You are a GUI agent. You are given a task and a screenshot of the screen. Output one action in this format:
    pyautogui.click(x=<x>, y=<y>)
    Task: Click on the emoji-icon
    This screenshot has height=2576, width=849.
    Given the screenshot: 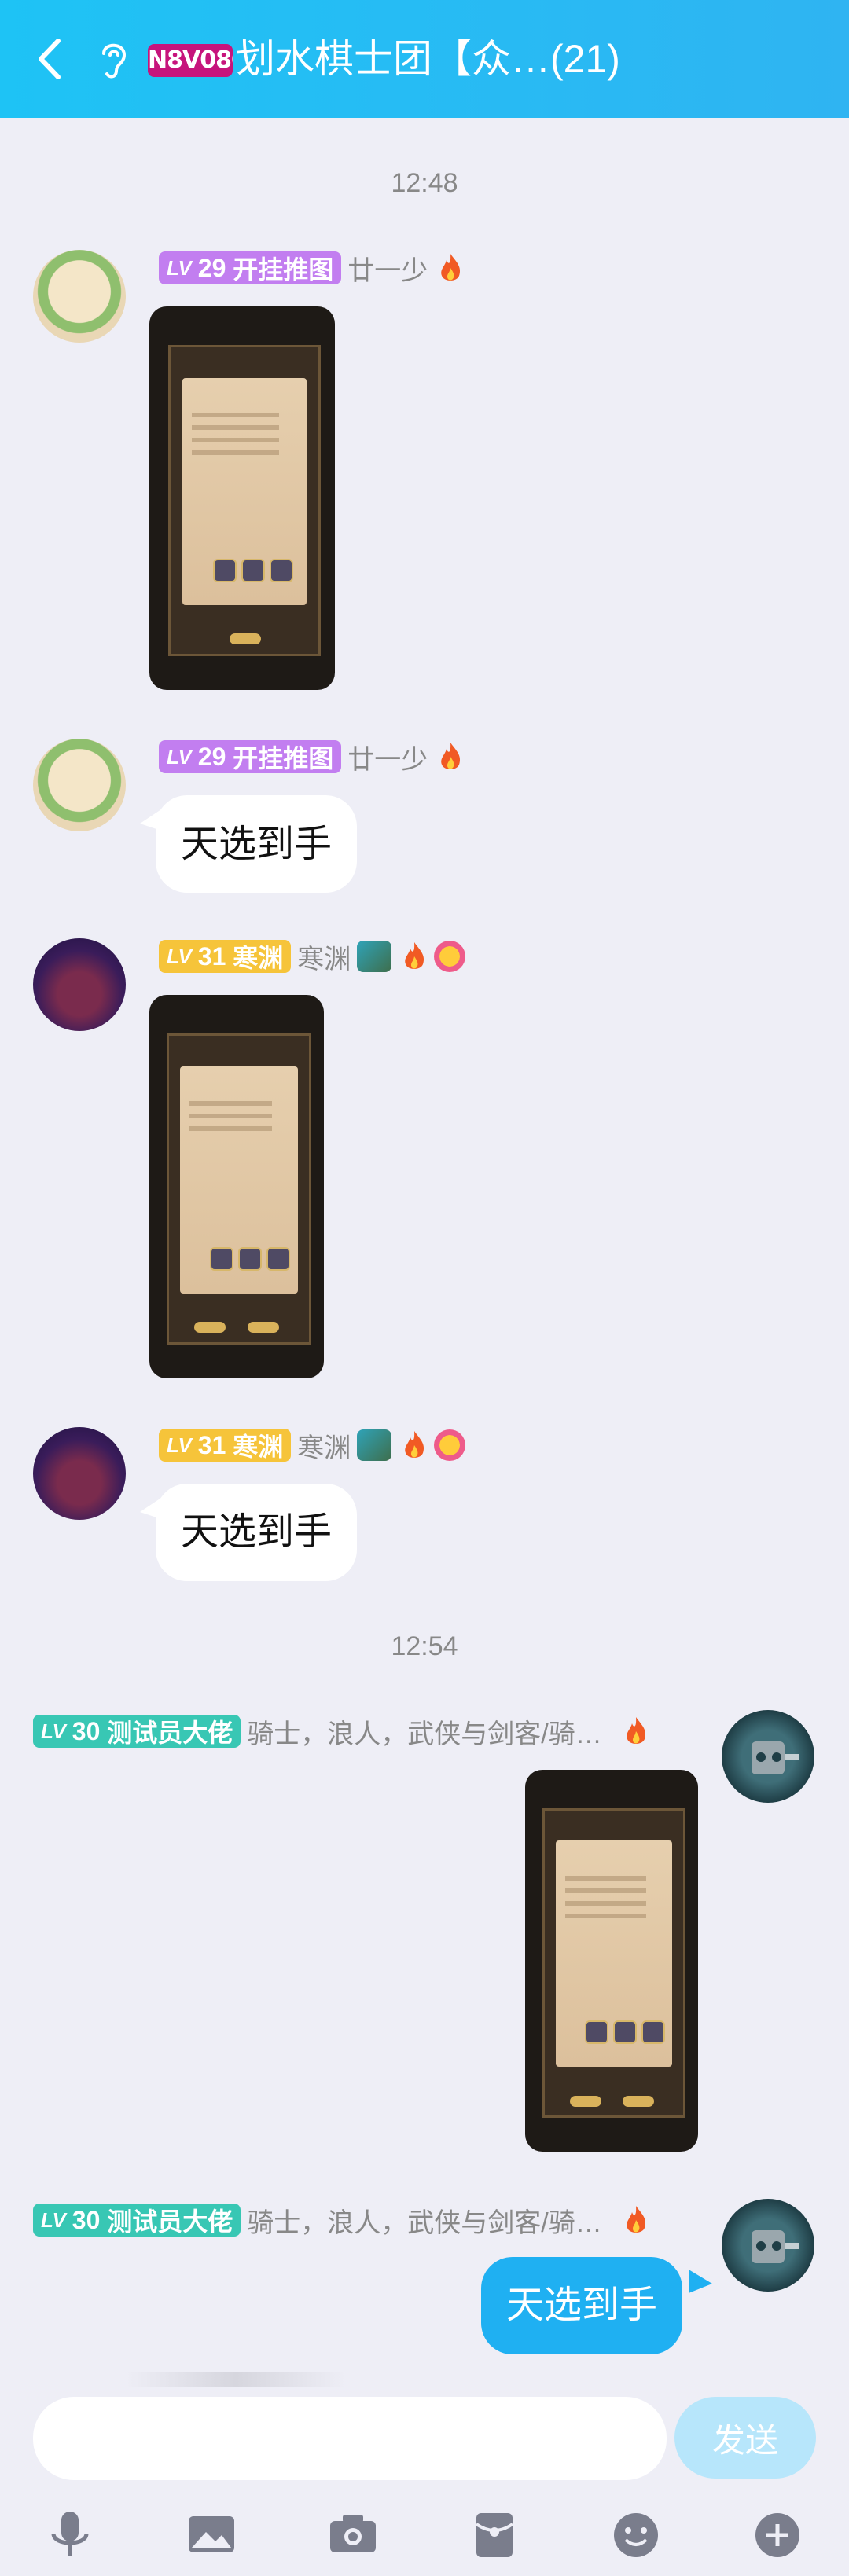 What is the action you would take?
    pyautogui.click(x=635, y=2534)
    